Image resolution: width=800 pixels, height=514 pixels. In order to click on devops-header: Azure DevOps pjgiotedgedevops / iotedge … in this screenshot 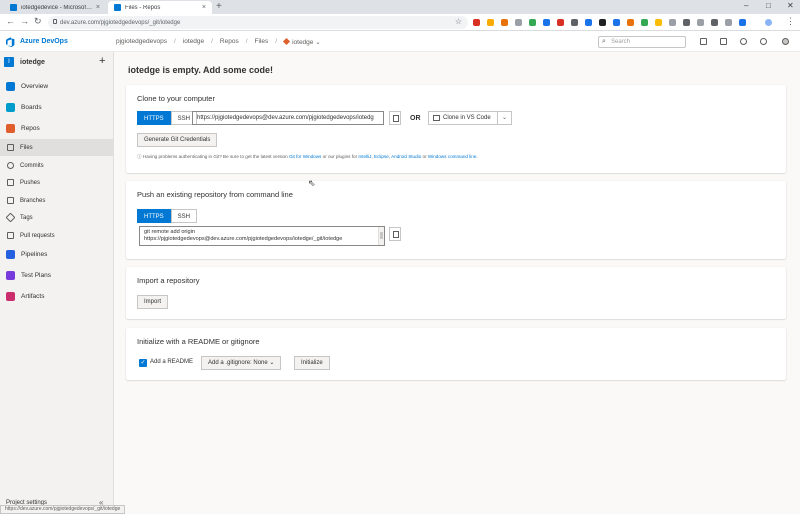, I will do `click(400, 42)`.